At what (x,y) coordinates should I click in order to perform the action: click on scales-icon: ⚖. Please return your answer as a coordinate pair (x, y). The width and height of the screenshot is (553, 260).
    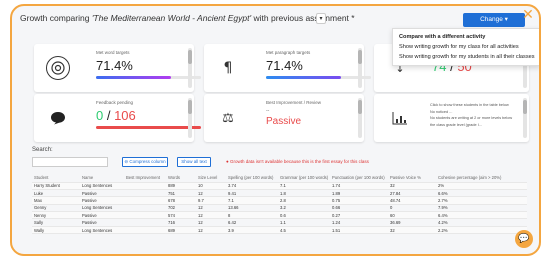
    Looking at the image, I should click on (228, 118).